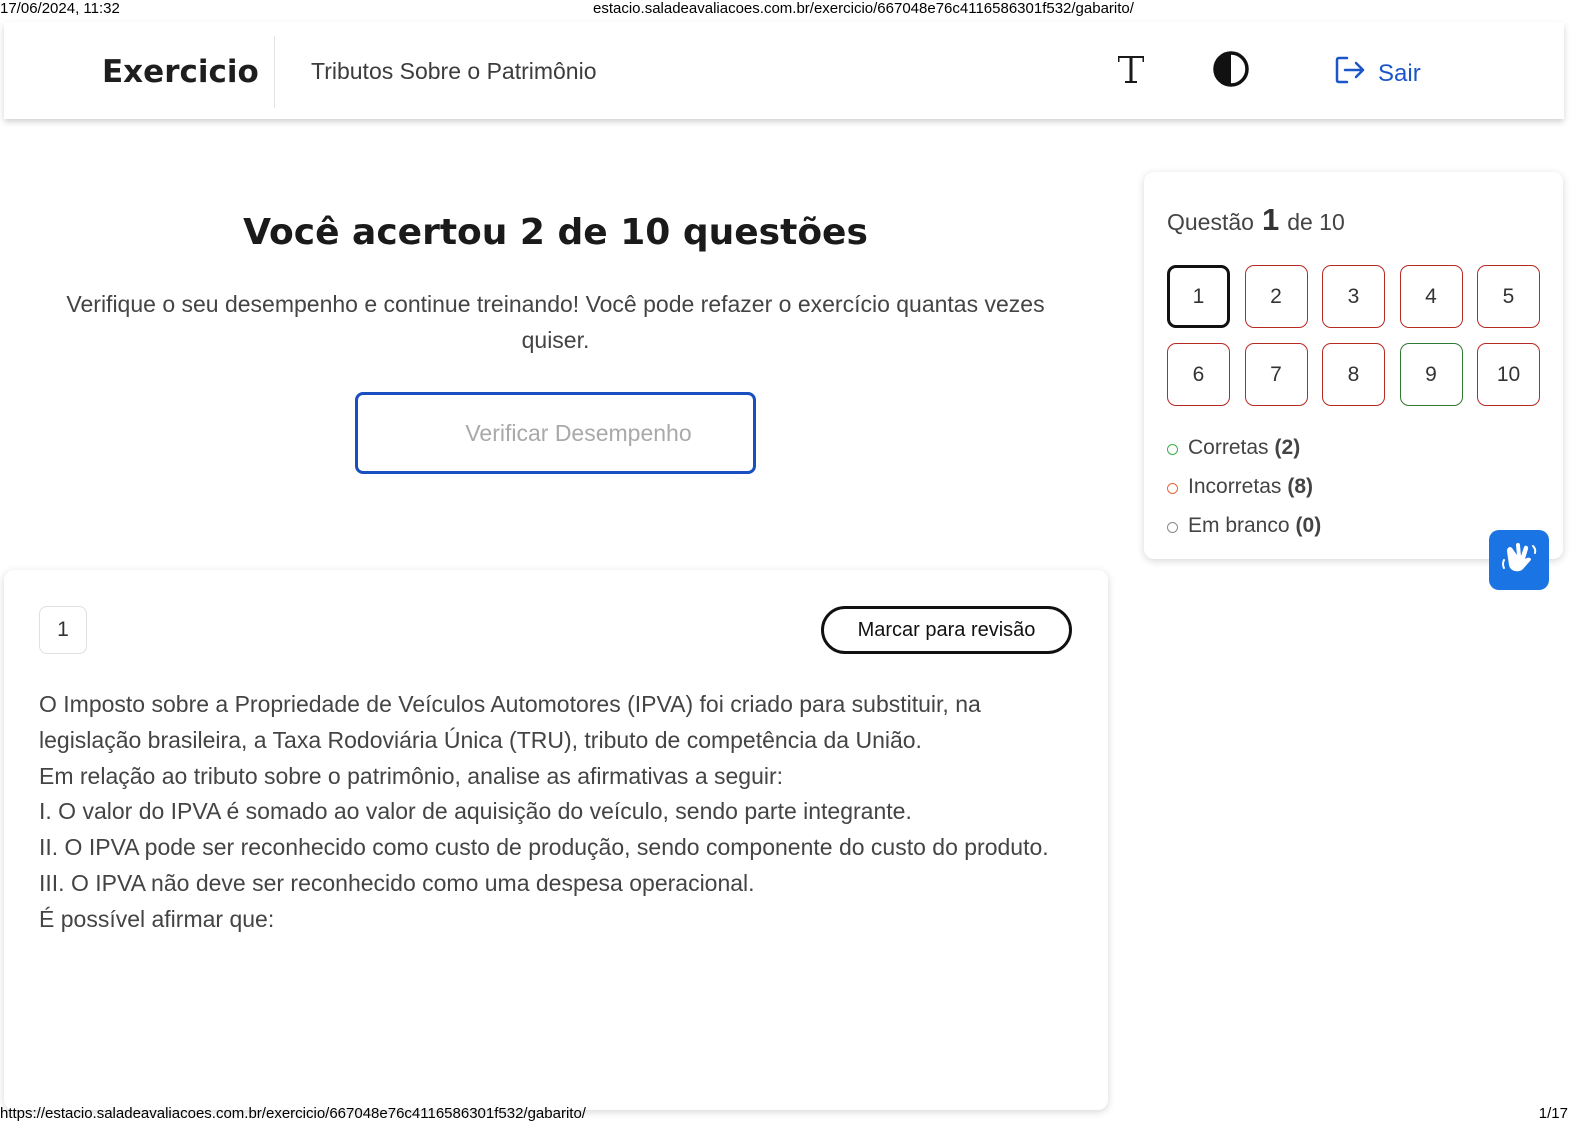 The height and width of the screenshot is (1132, 1580). What do you see at coordinates (1399, 73) in the screenshot?
I see `logout-label: Sair` at bounding box center [1399, 73].